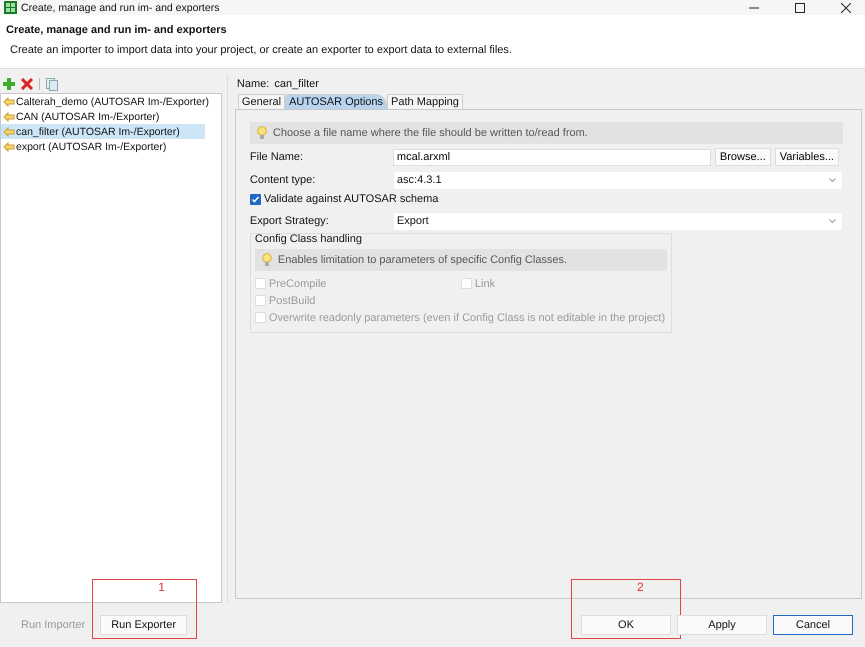 The image size is (865, 647). I want to click on tab: Path Mapping, so click(425, 101).